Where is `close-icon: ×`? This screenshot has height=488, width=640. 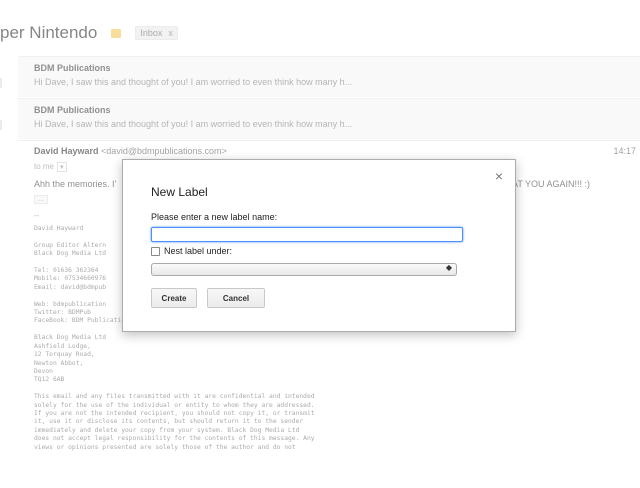 close-icon: × is located at coordinates (499, 176).